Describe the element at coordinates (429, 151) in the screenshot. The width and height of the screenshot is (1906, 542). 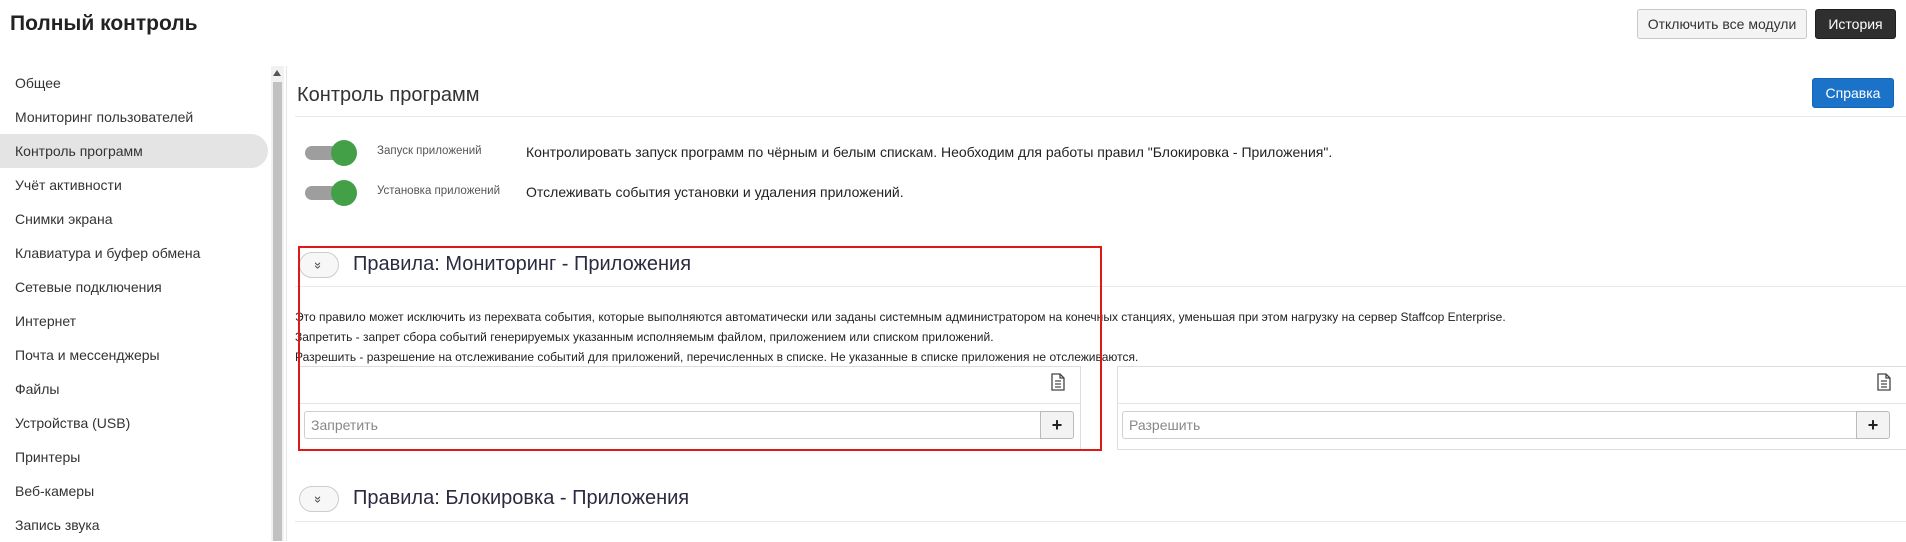
I see `app-launch-toggle-label: Запуск приложений` at that location.